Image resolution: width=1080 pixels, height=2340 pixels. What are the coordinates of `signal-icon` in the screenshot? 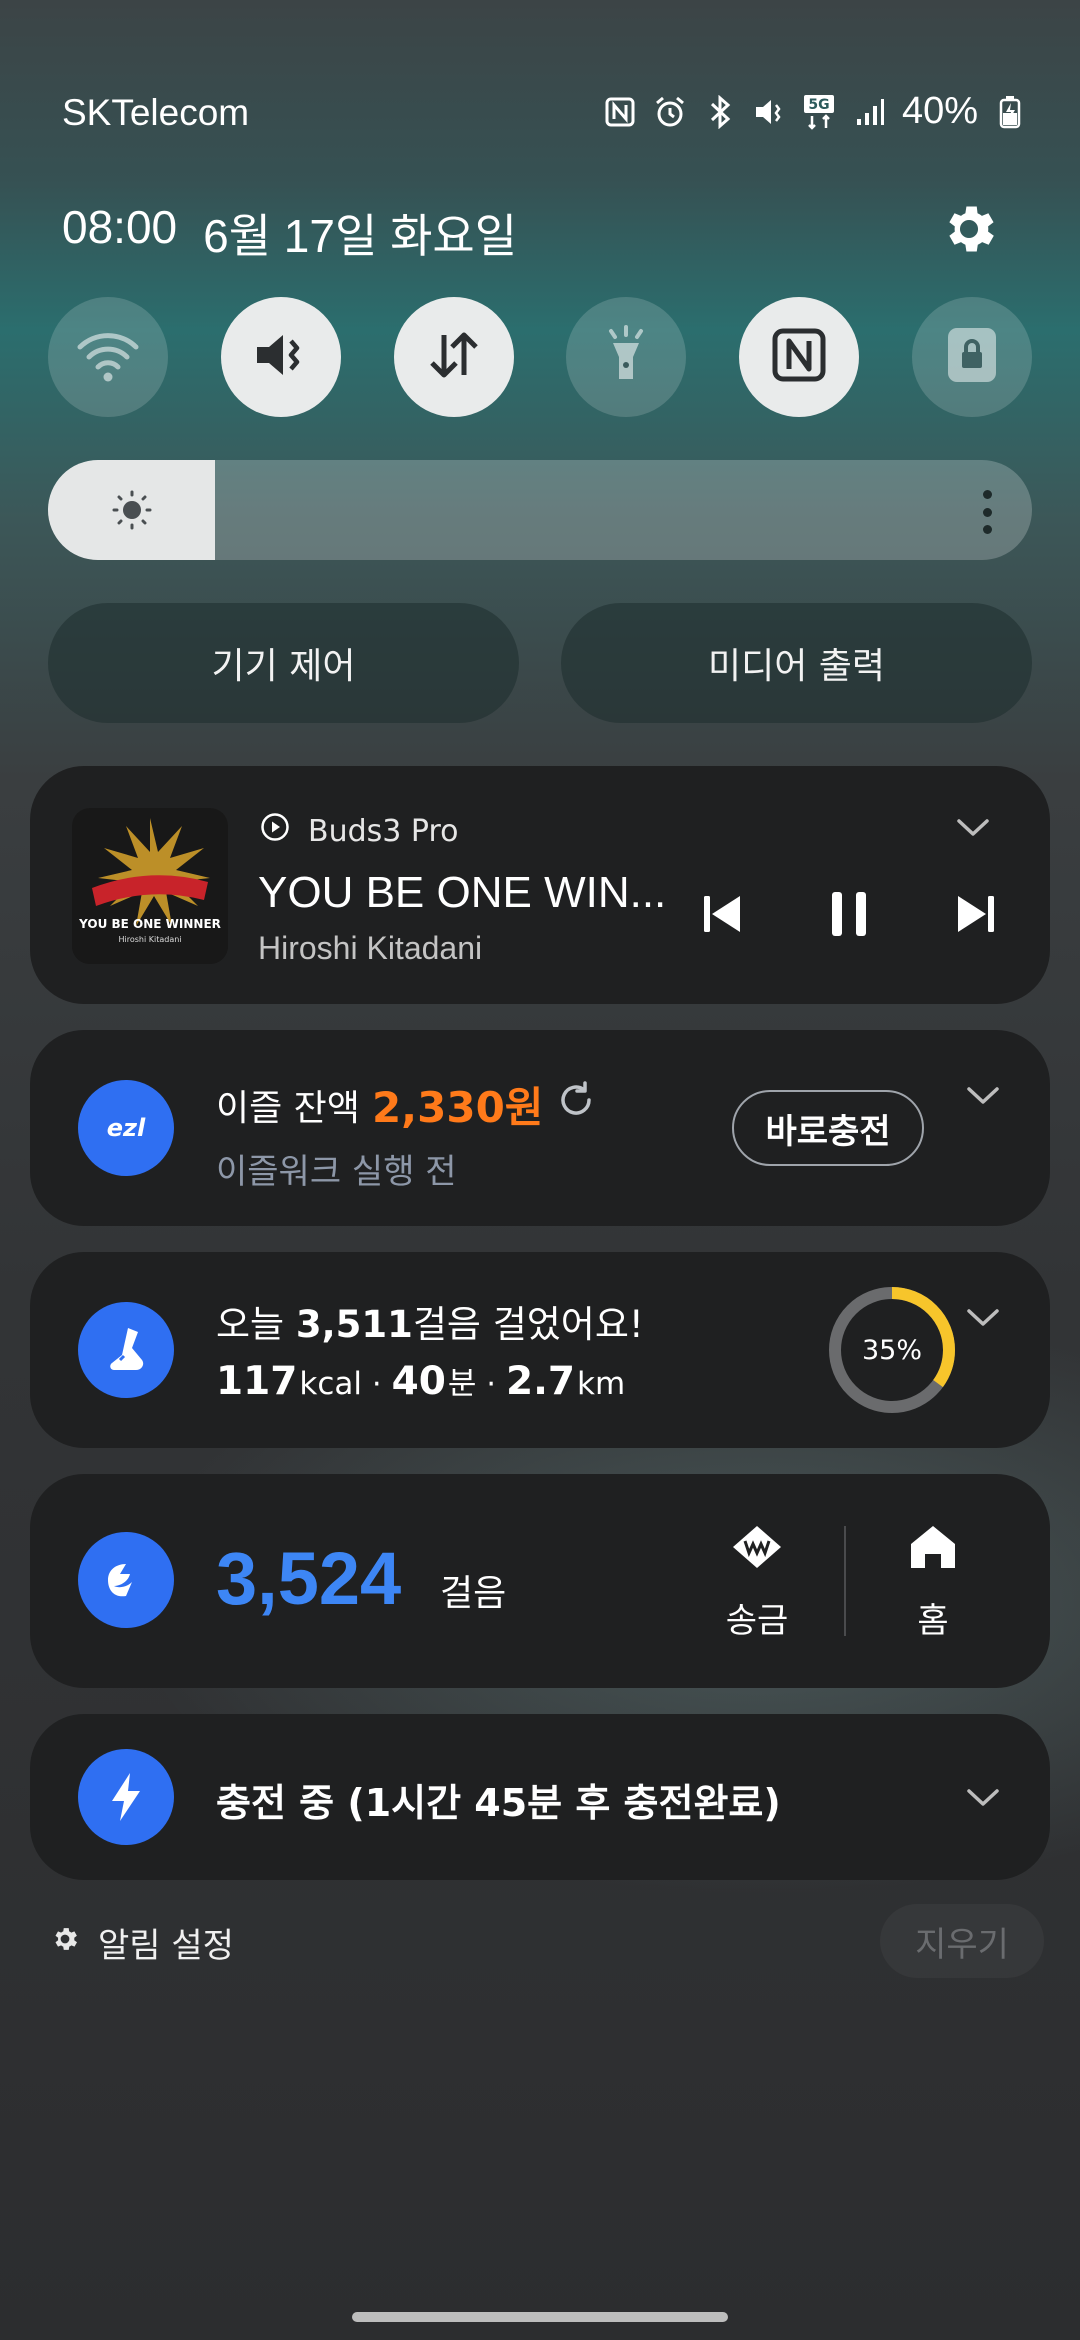 It's located at (870, 112).